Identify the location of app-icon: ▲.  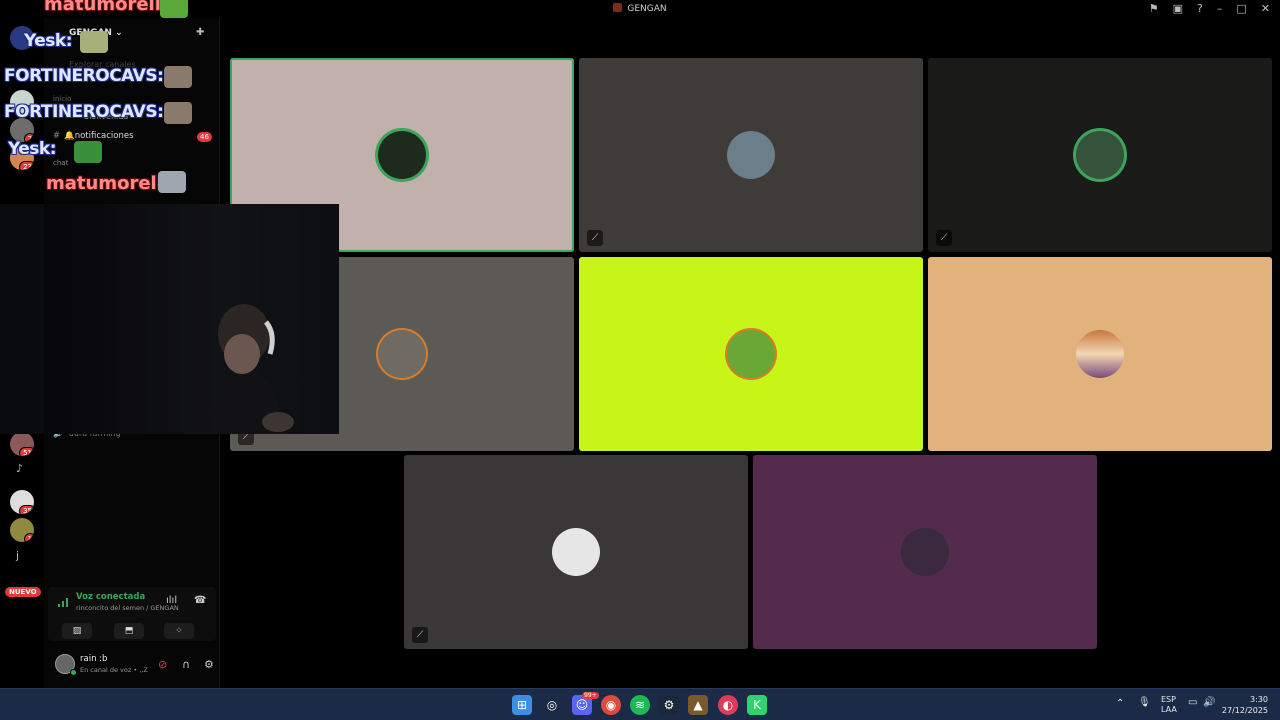
(698, 705).